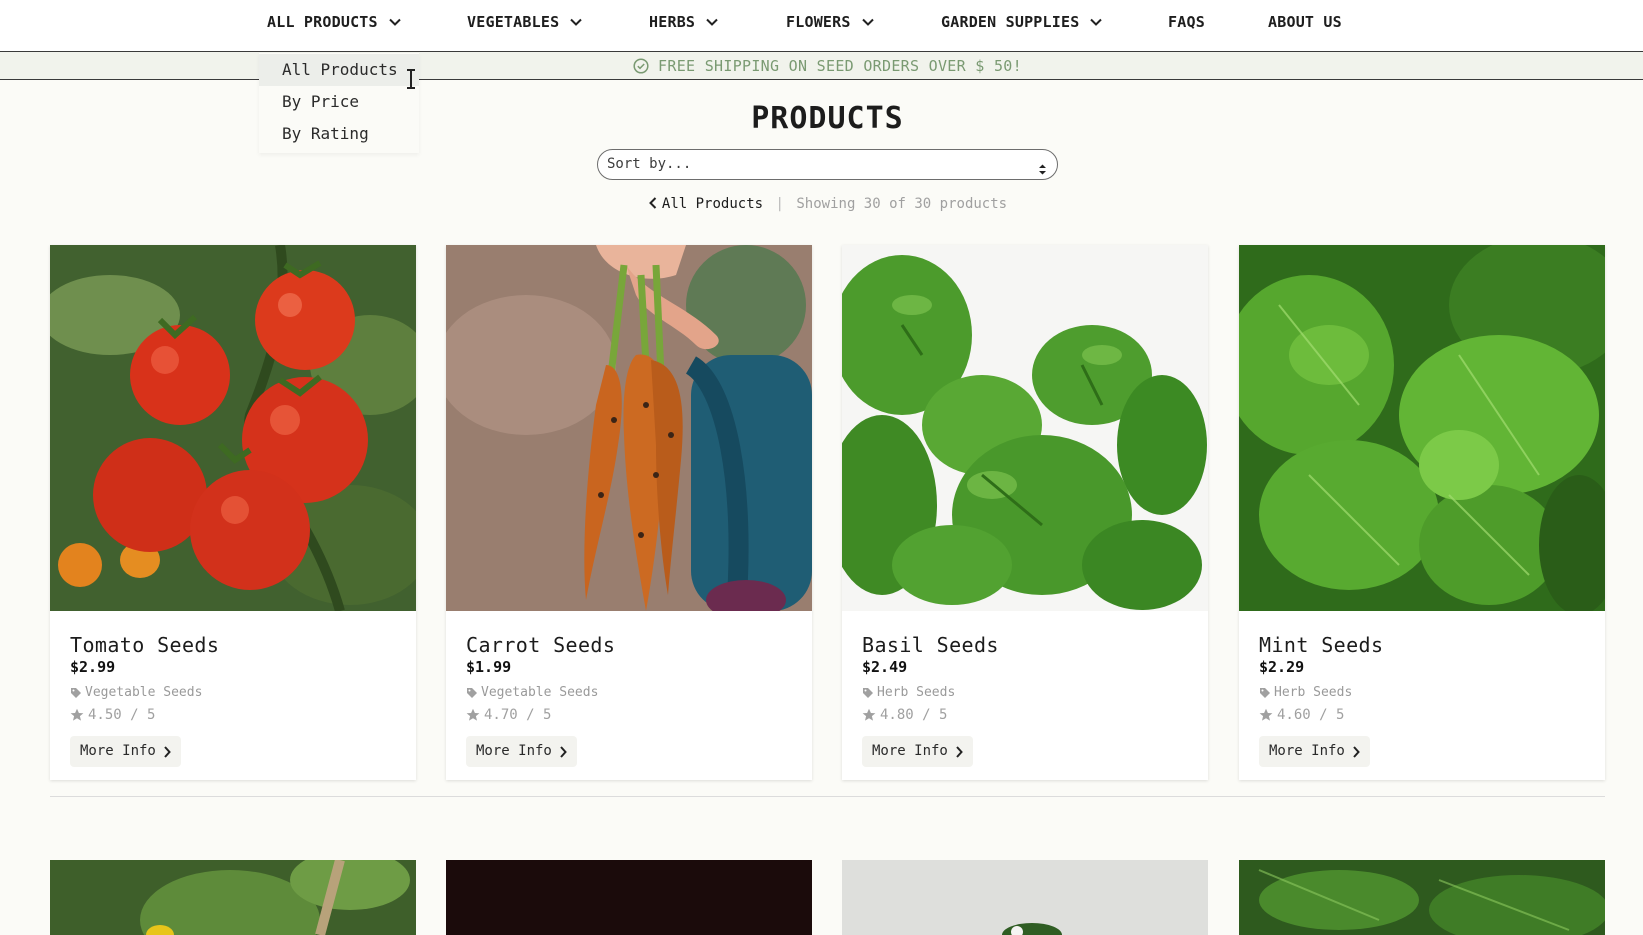 The image size is (1643, 935). I want to click on nav-label: HERBS, so click(672, 22).